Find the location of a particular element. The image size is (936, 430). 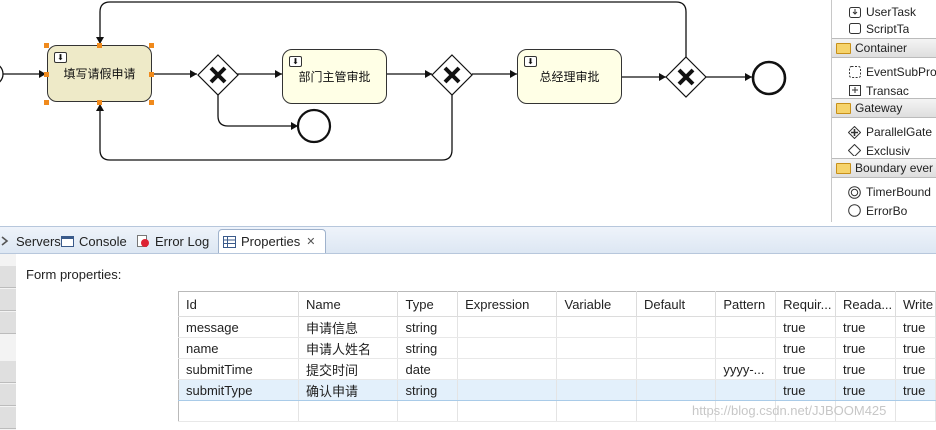

palette-item-transaction: Transac is located at coordinates (878, 90).